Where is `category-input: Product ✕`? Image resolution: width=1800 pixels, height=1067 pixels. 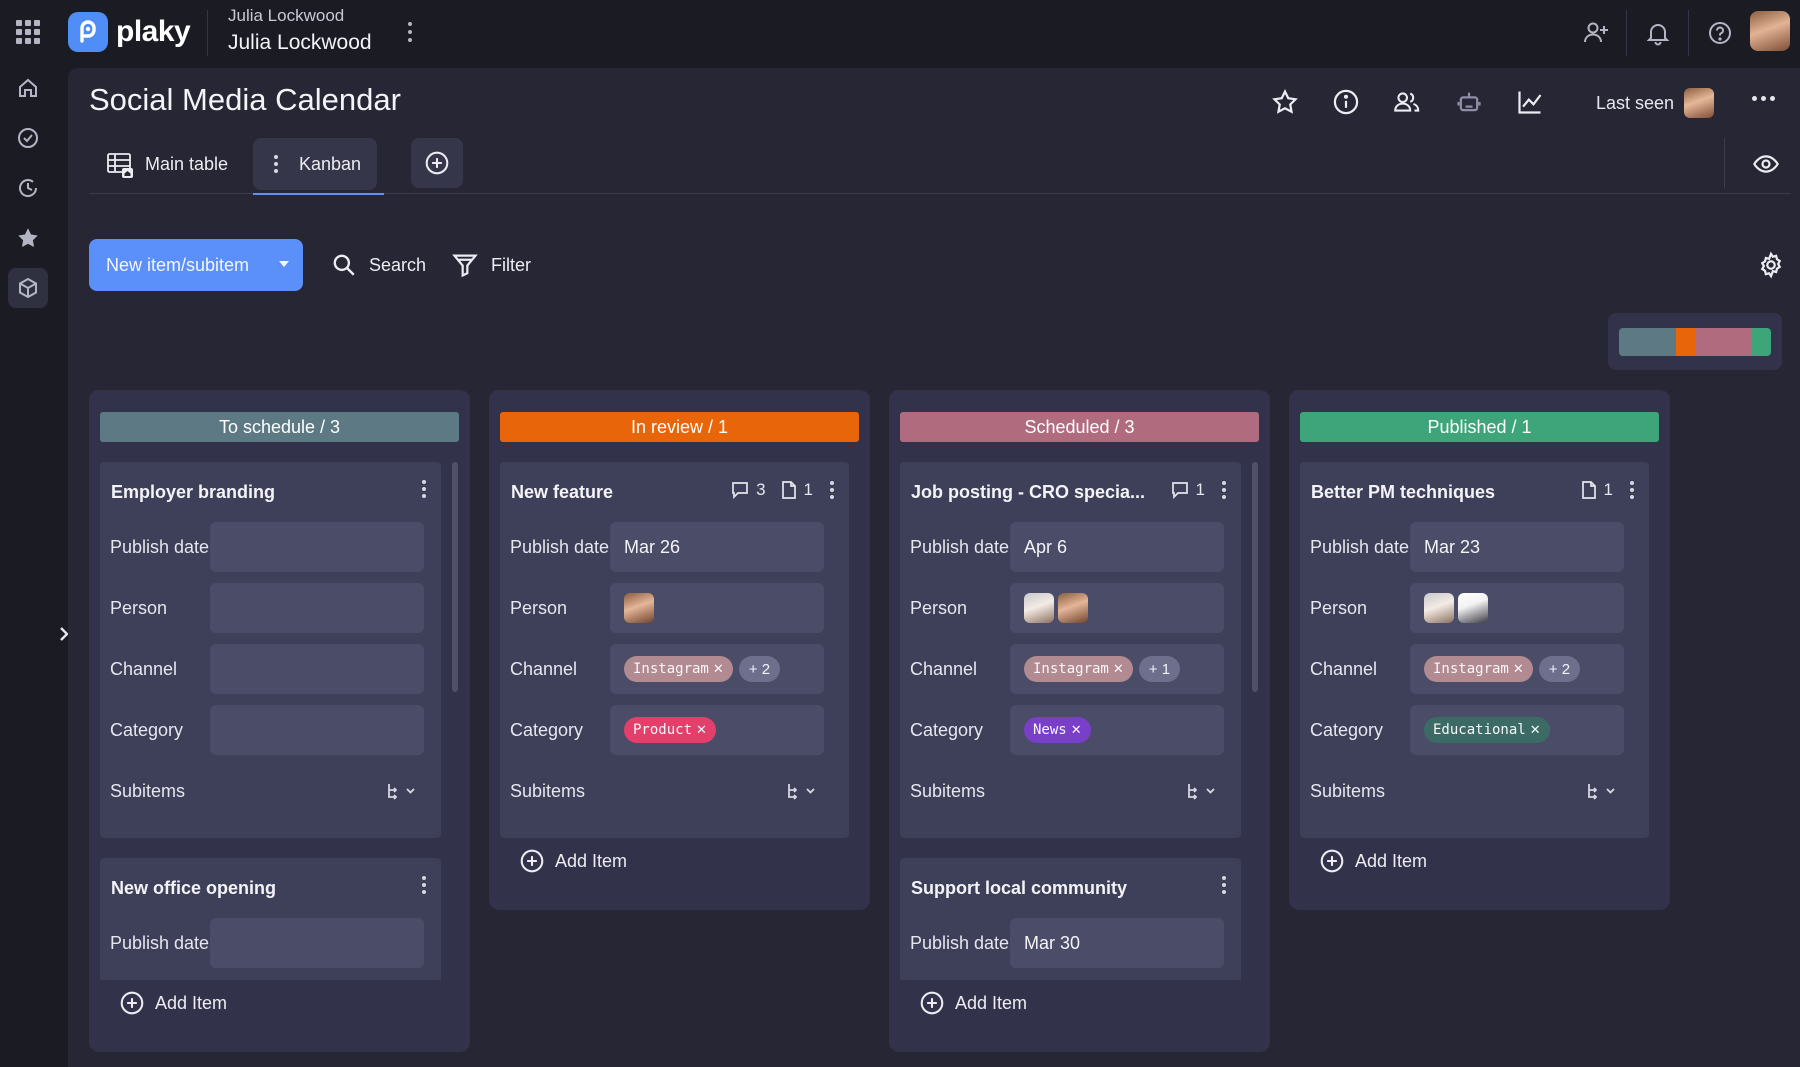 category-input: Product ✕ is located at coordinates (717, 730).